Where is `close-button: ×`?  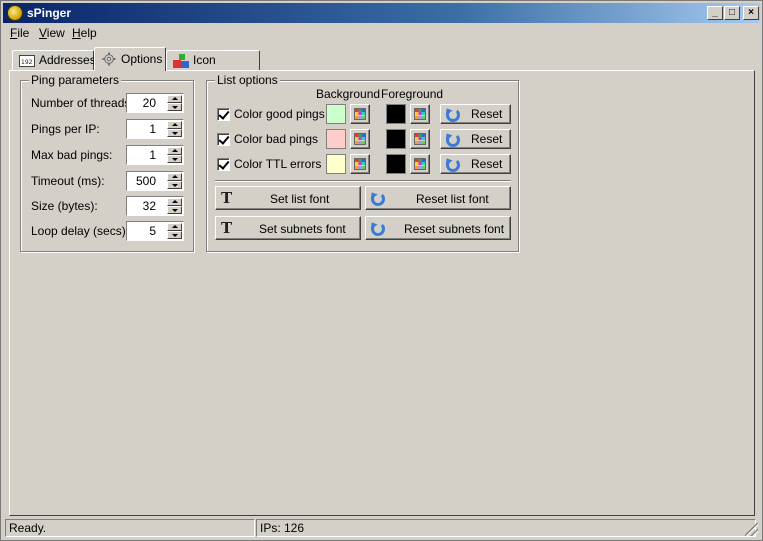 close-button: × is located at coordinates (751, 13).